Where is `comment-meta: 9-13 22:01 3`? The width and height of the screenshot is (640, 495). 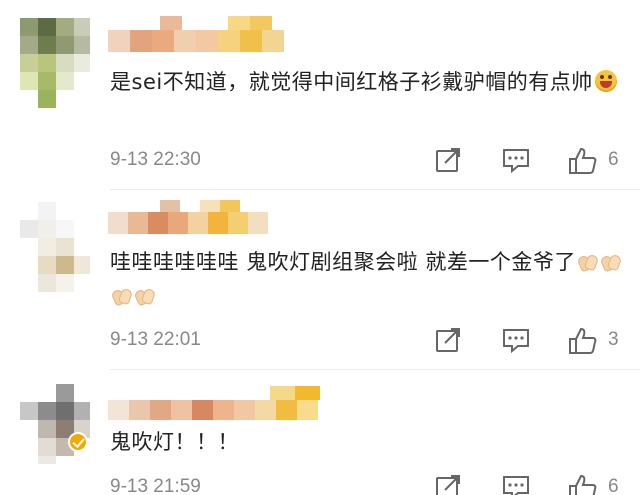 comment-meta: 9-13 22:01 3 is located at coordinates (370, 340).